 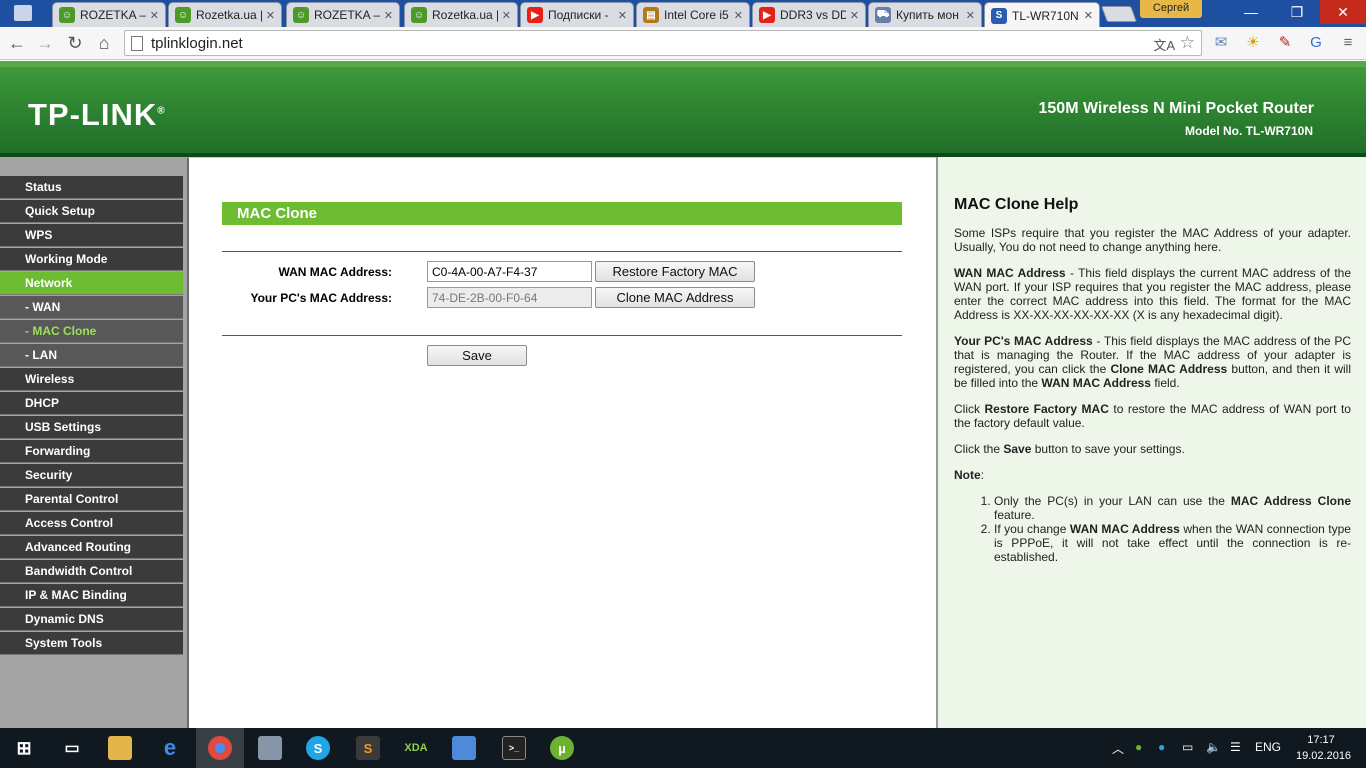 I want to click on menu-item-forwarding: Forwarding, so click(x=91, y=451).